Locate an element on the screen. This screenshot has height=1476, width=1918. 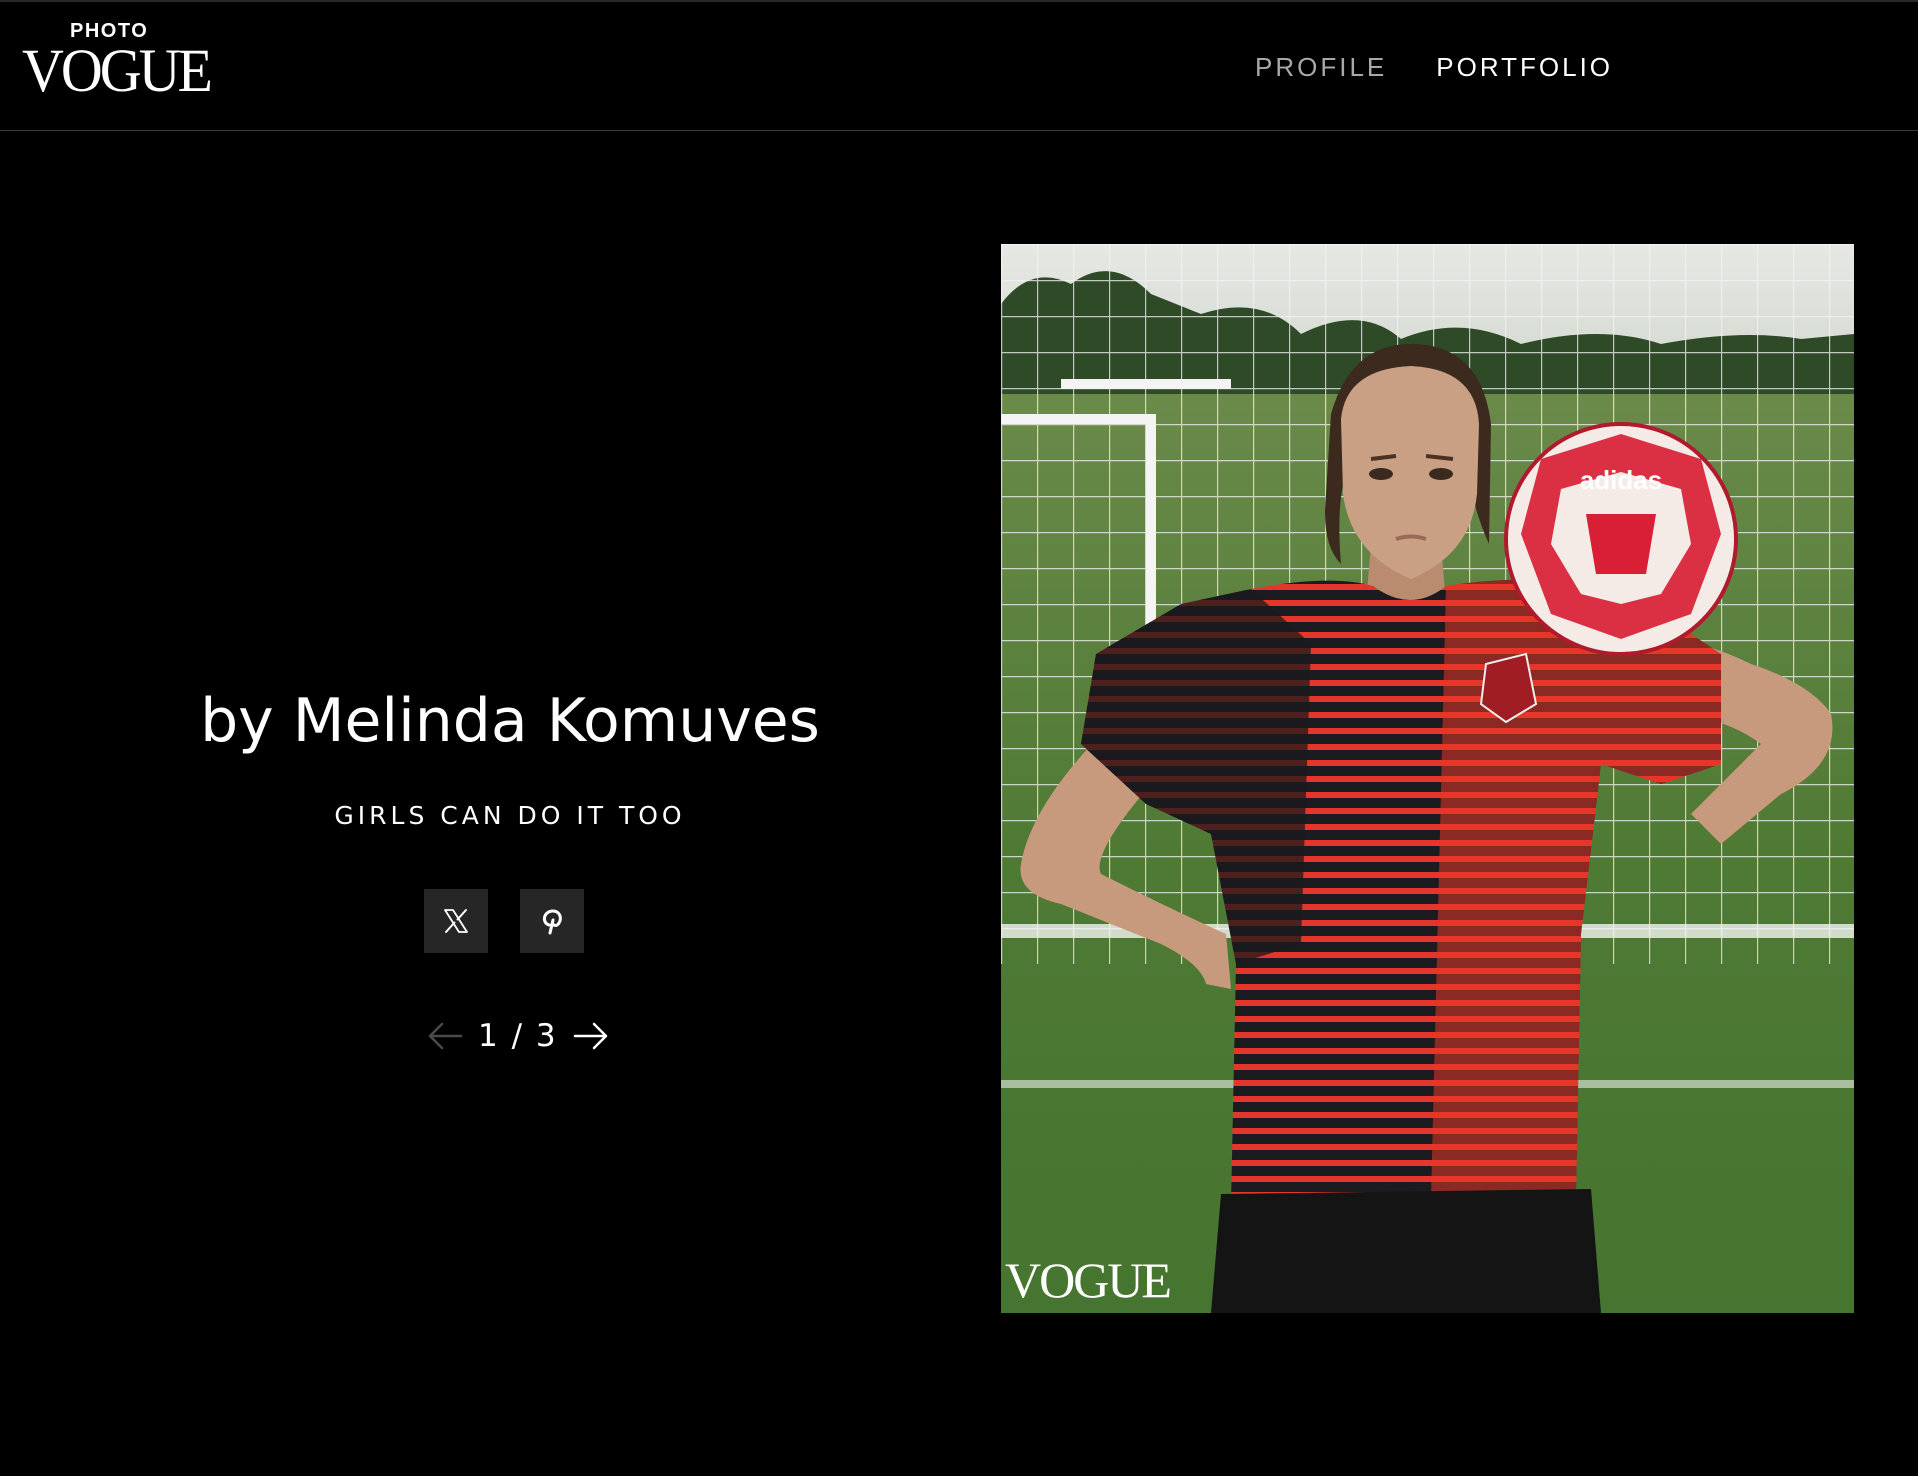
arrow-right-icon is located at coordinates (590, 1036).